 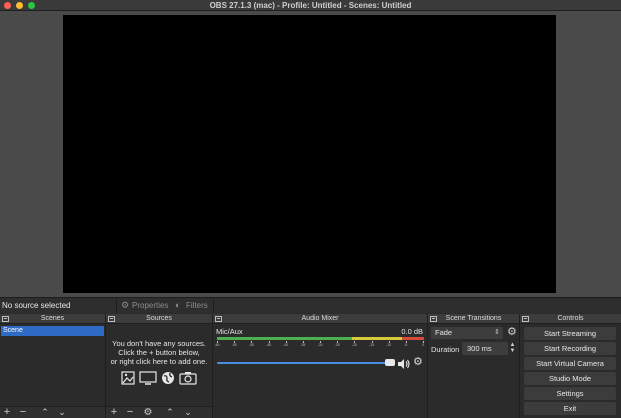 What do you see at coordinates (286, 345) in the screenshot?
I see `meter-tick-label: -40` at bounding box center [286, 345].